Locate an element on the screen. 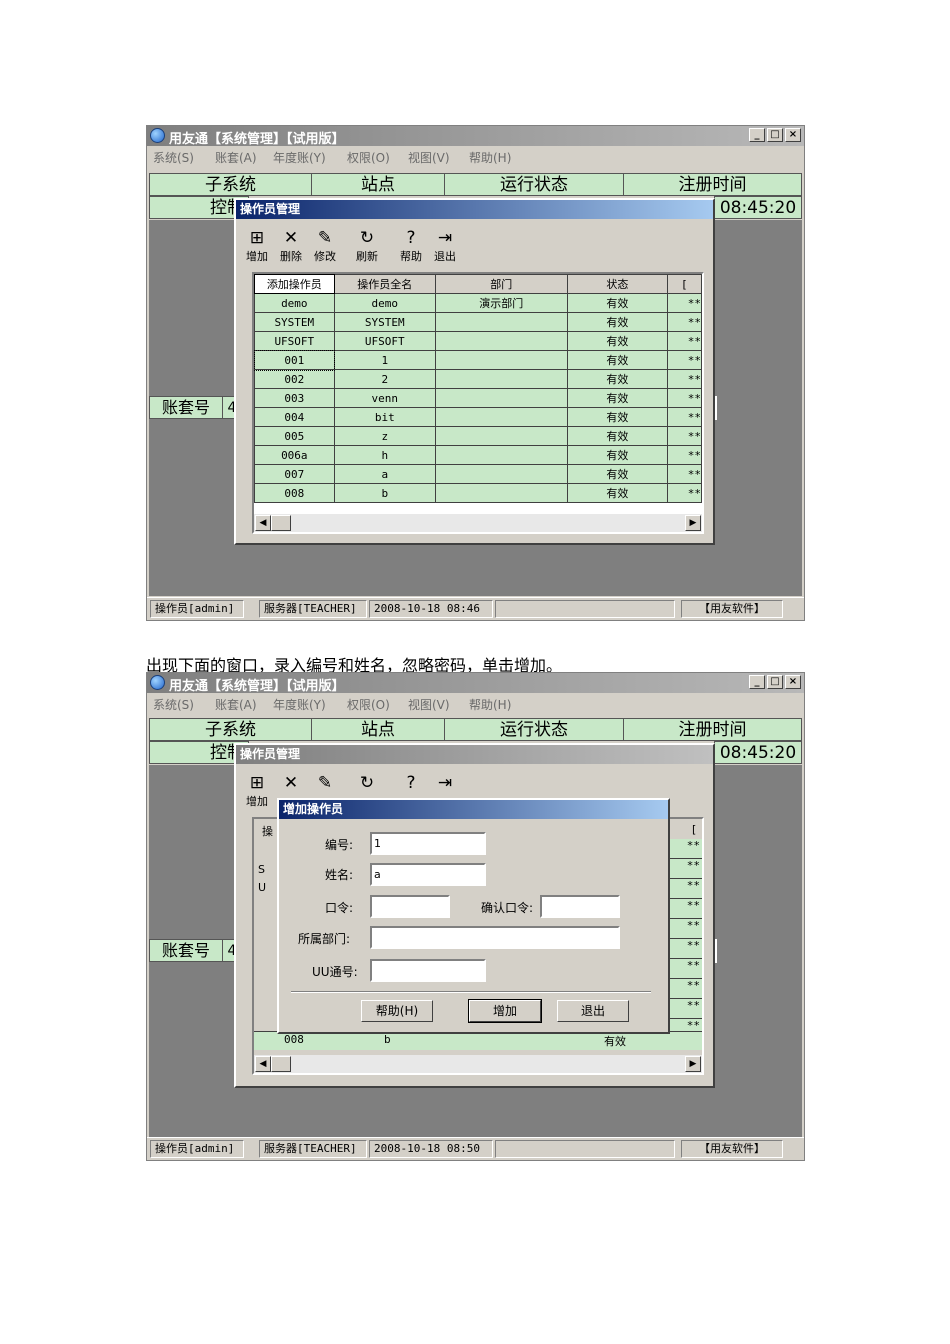 The height and width of the screenshot is (1344, 950). column-header: 部门 is located at coordinates (501, 284).